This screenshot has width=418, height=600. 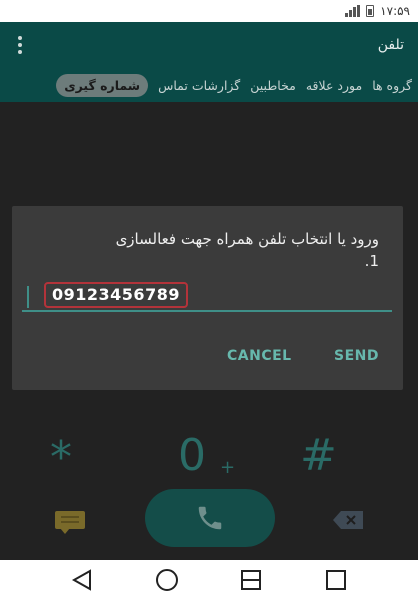 I want to click on phone-input-field: 09123456789, so click(x=207, y=297).